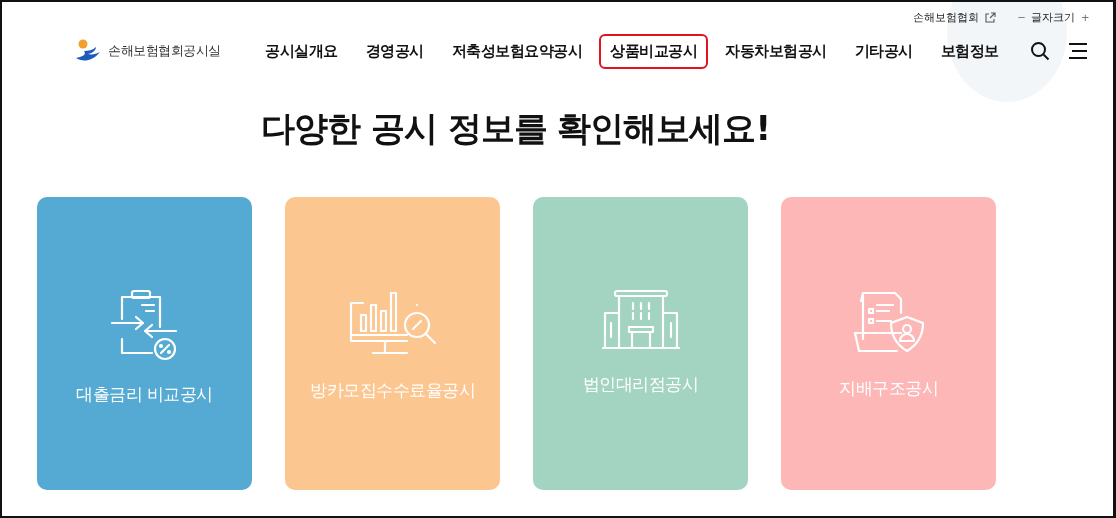 The width and height of the screenshot is (1116, 518). Describe the element at coordinates (144, 394) in the screenshot. I see `card-label: 대출금리 비교공시` at that location.